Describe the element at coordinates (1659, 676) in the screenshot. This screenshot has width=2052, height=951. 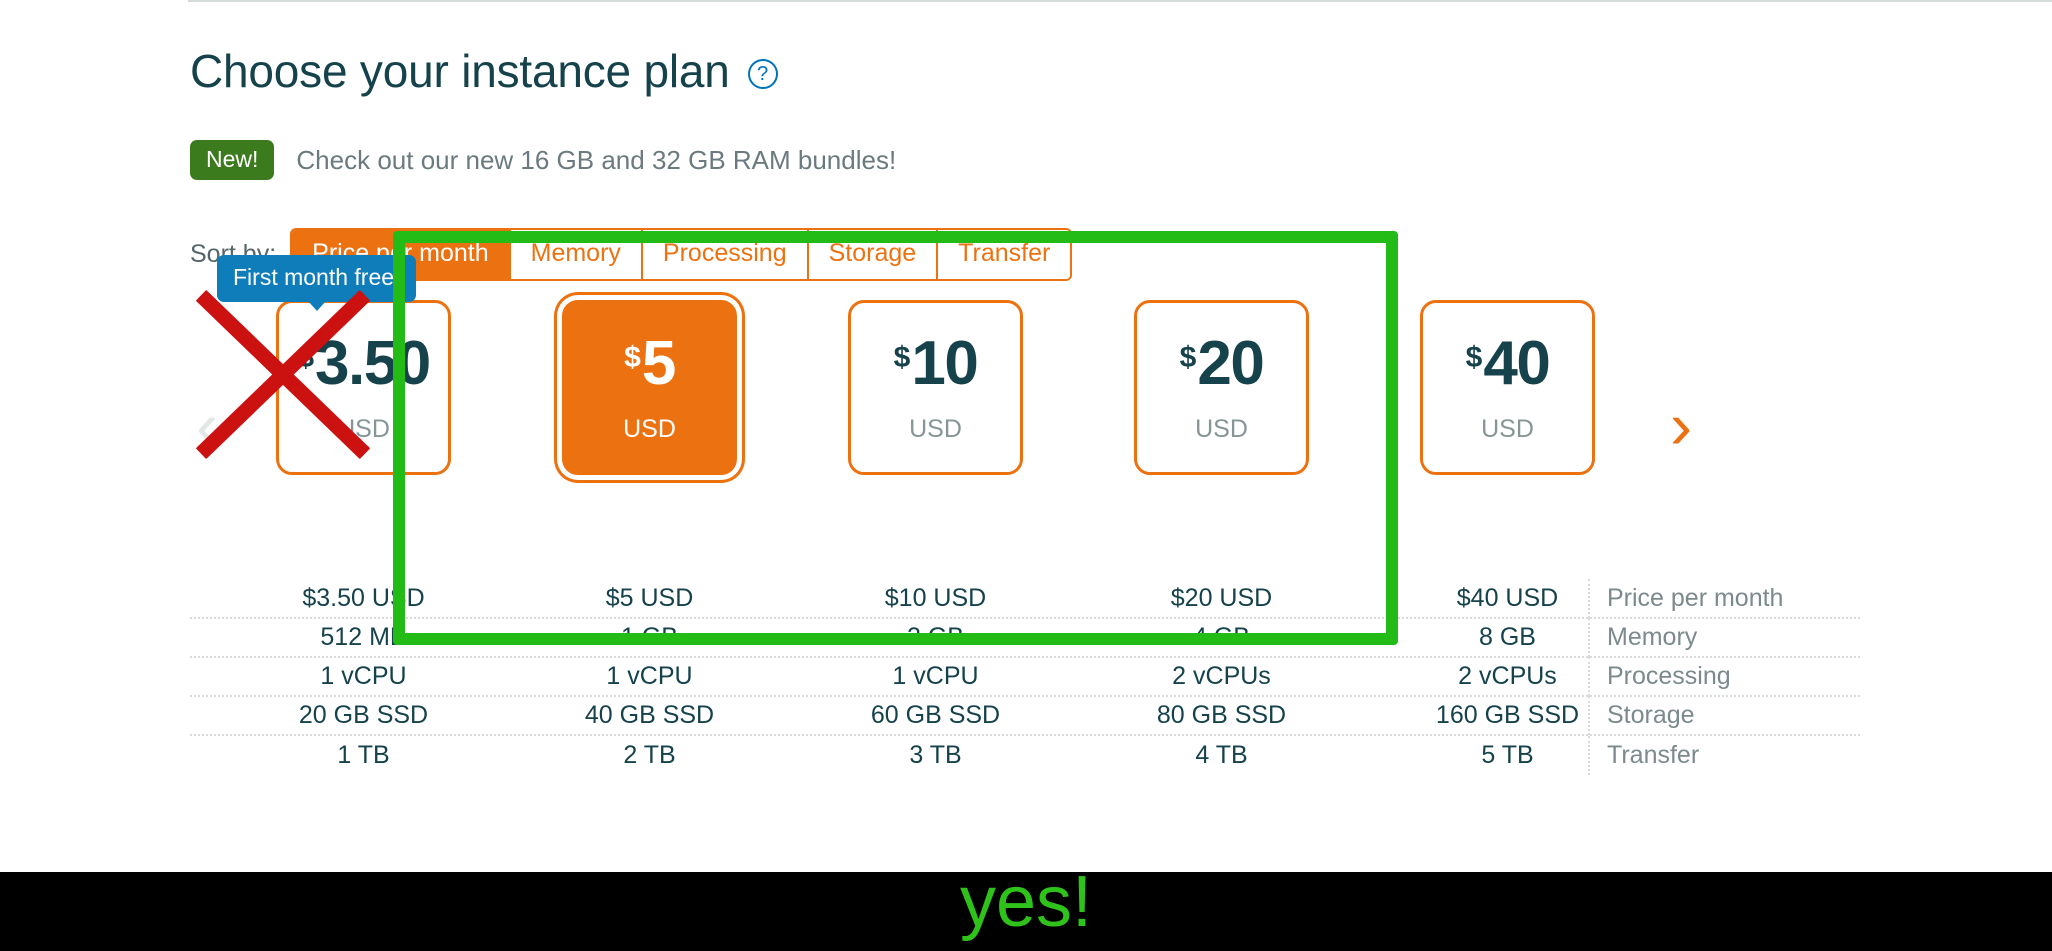
I see `spec-row-label: Processing` at that location.